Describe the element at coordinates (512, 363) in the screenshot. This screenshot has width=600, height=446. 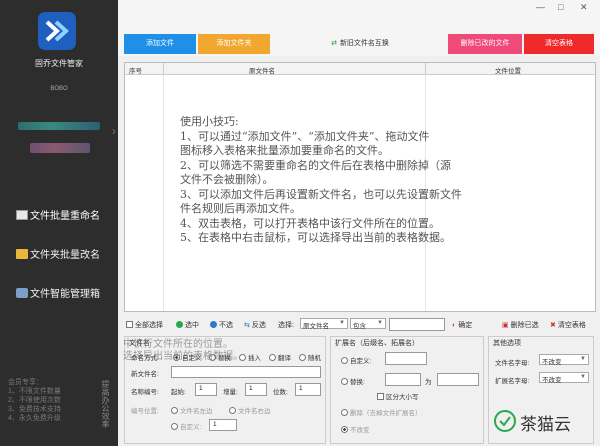
I see `filename-char-label: 文件名字母:` at that location.